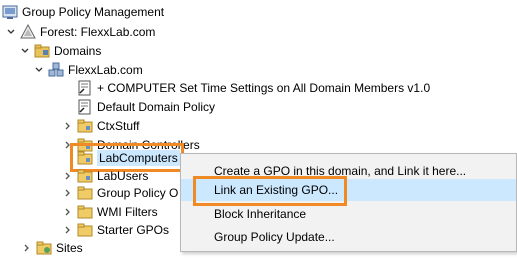  Describe the element at coordinates (270, 191) in the screenshot. I see `link-existing-gpo-highlight-box` at that location.